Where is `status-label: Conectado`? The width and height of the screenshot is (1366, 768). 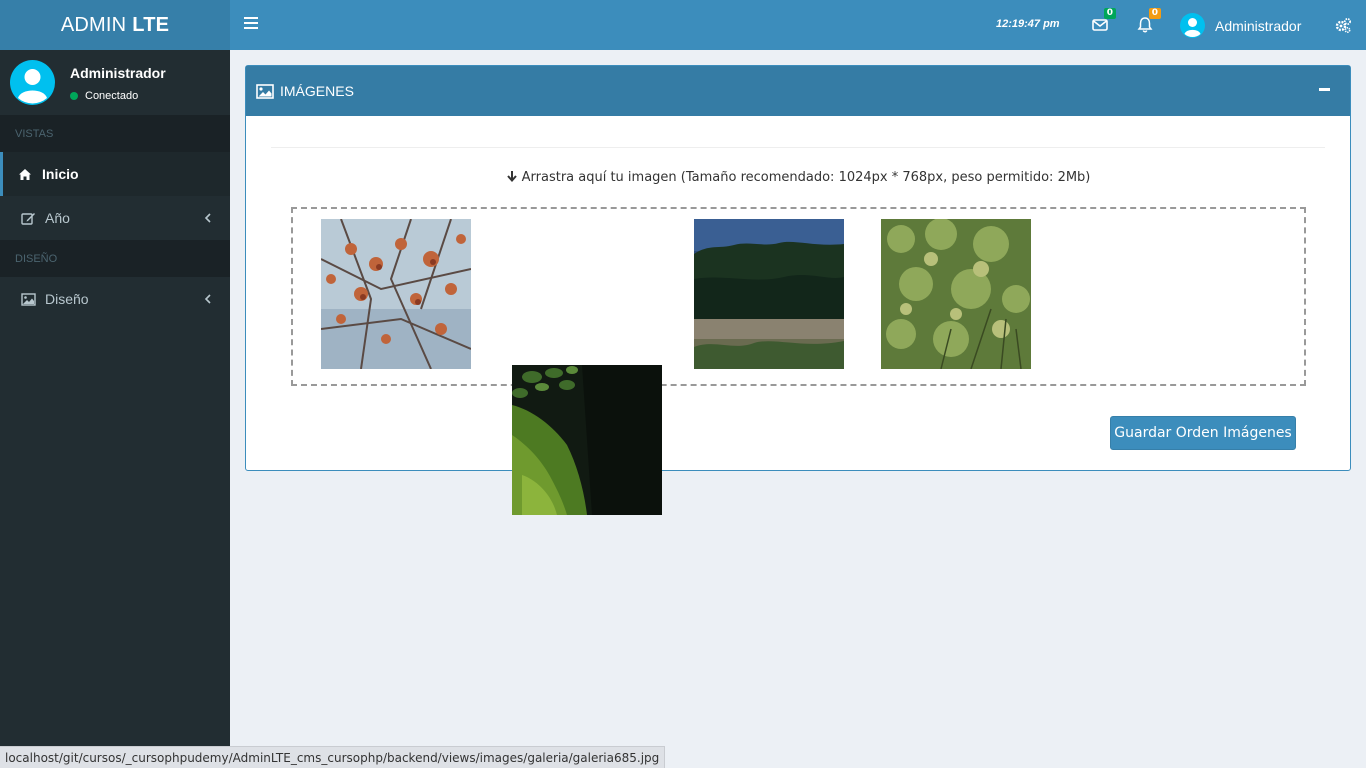 status-label: Conectado is located at coordinates (112, 96).